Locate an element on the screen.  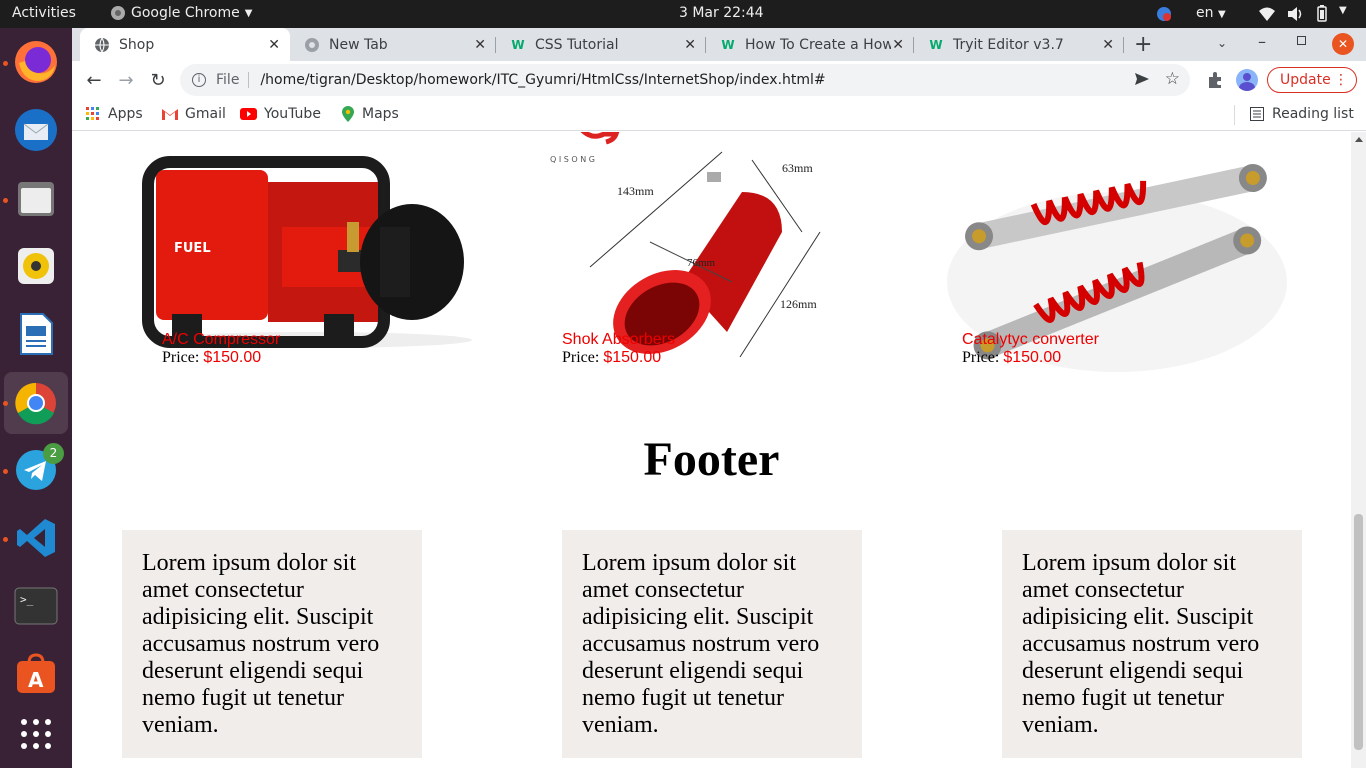
battery-icon is located at coordinates (1322, 15).